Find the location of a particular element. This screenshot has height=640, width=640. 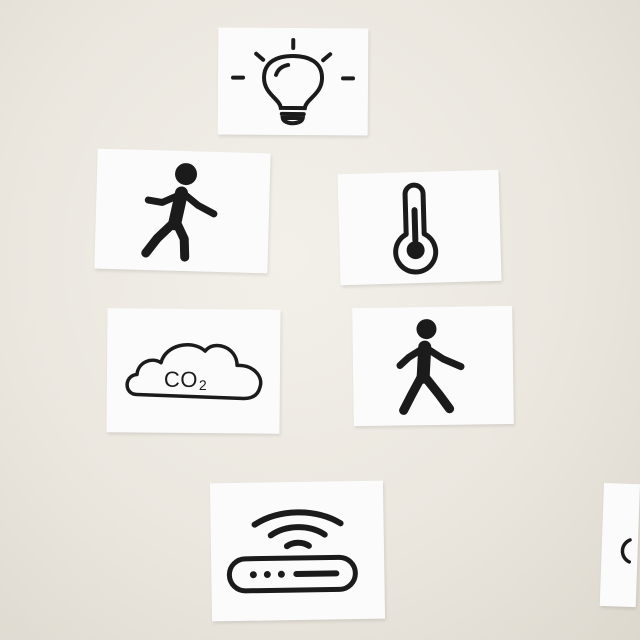

card-co2-cloud: CO2 is located at coordinates (193, 371).